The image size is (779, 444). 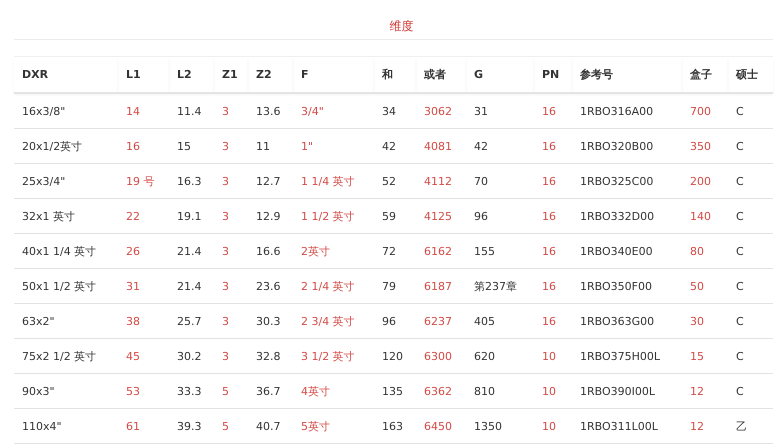 What do you see at coordinates (270, 216) in the screenshot?
I see `table-cell: 12.9` at bounding box center [270, 216].